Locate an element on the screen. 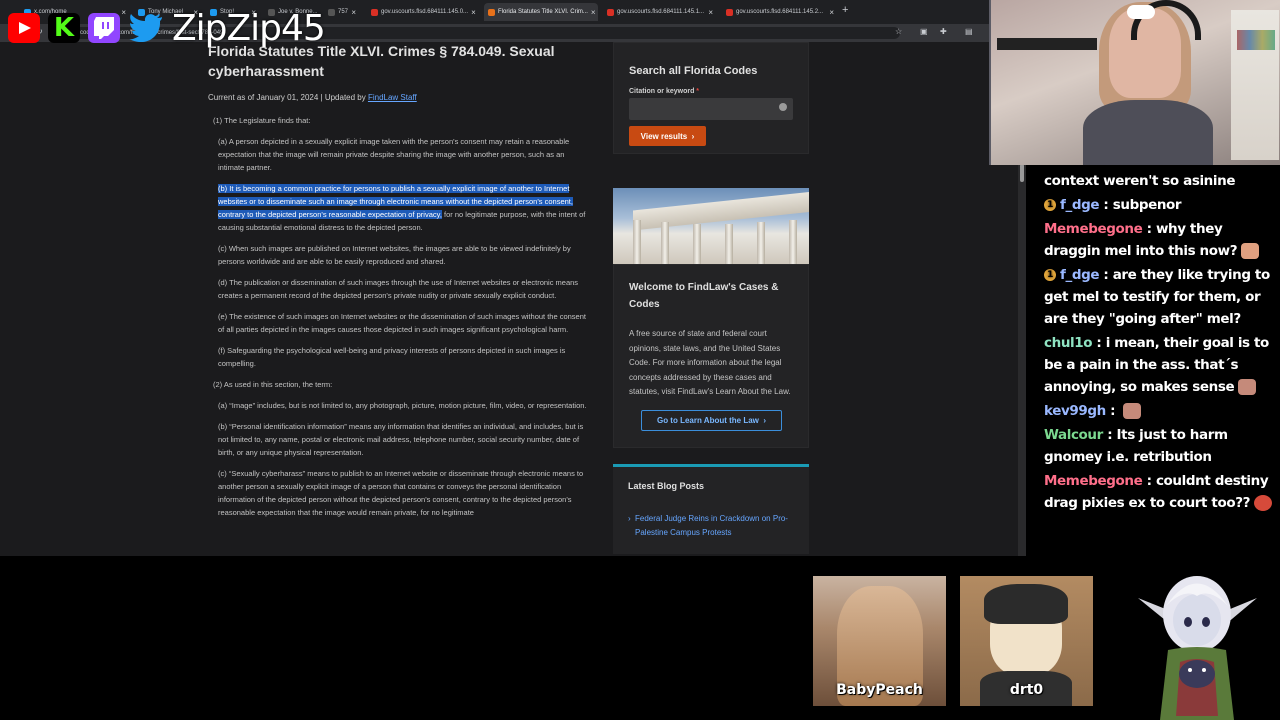 The width and height of the screenshot is (1280, 720). chat-username: Walcour is located at coordinates (1073, 435).